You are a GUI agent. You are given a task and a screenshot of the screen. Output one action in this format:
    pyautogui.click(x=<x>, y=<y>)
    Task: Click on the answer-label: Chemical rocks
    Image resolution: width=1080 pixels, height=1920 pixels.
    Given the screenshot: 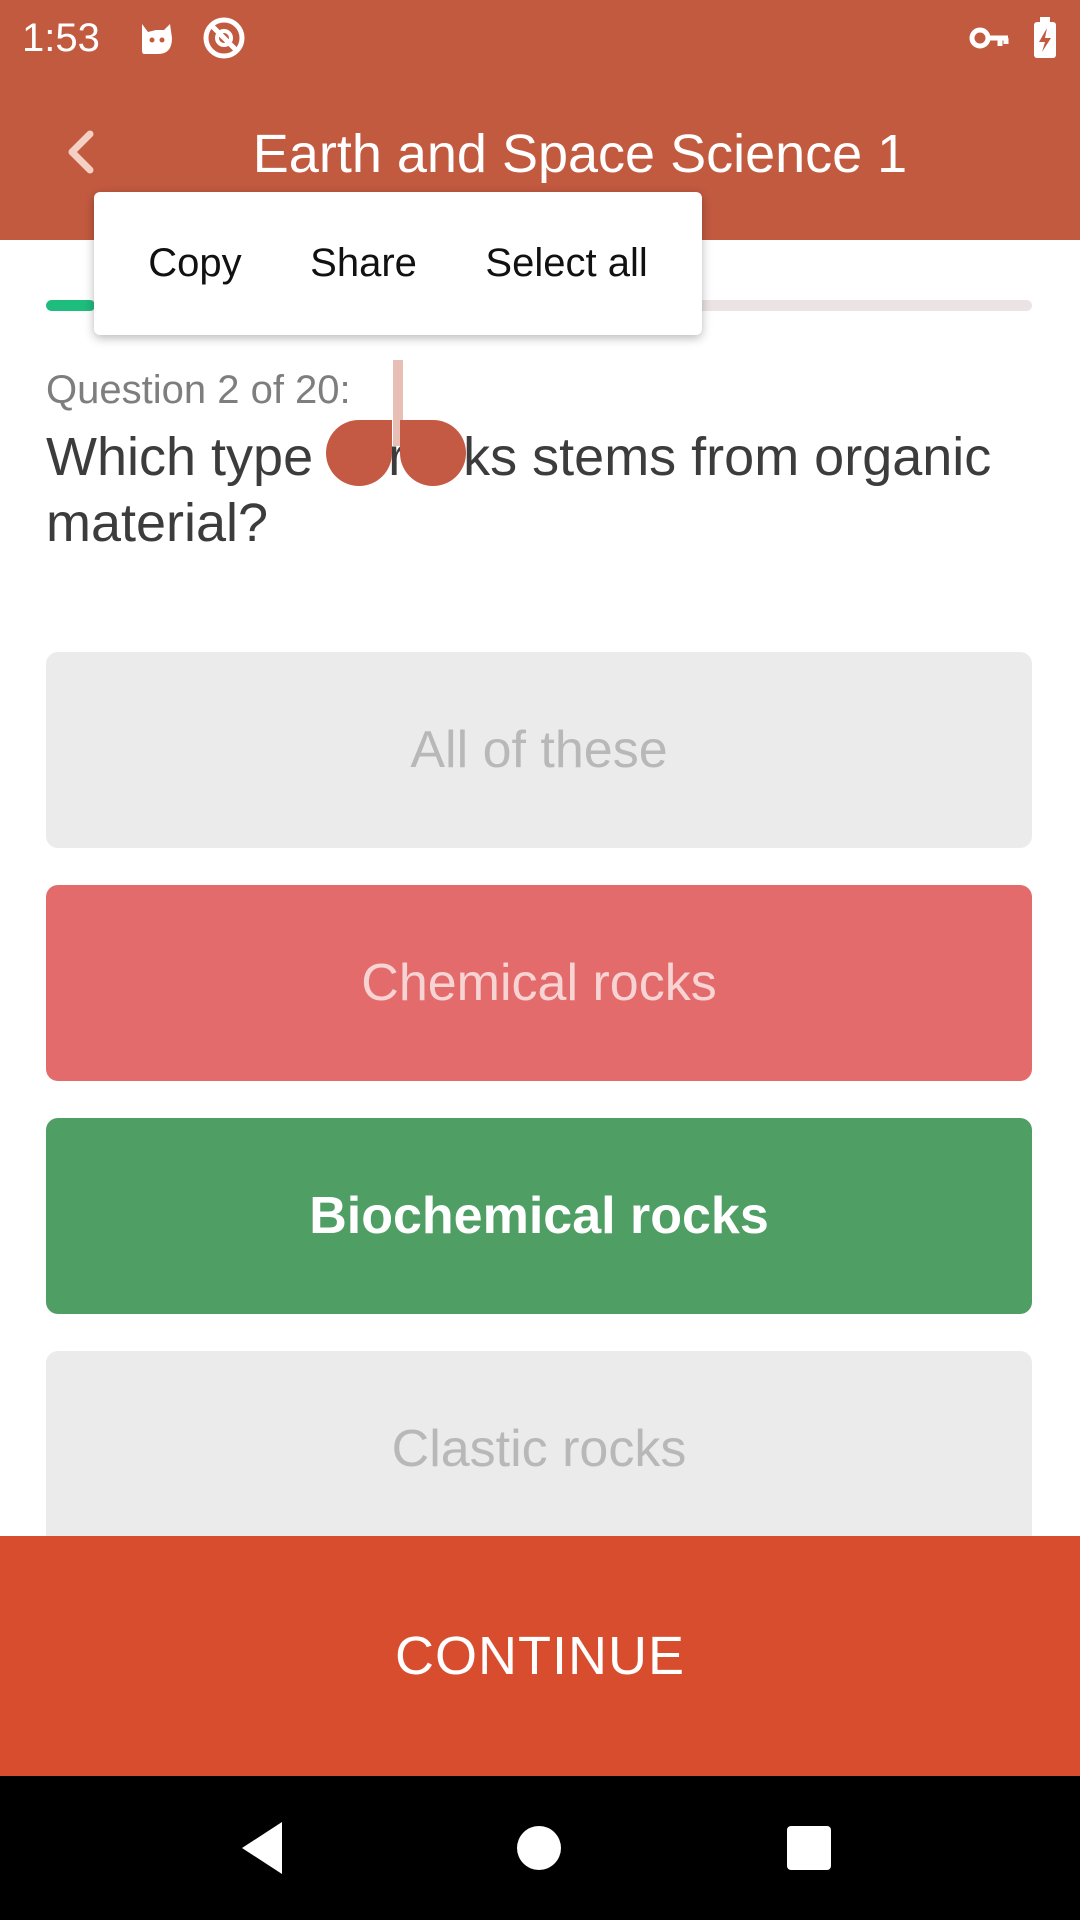 What is the action you would take?
    pyautogui.click(x=539, y=983)
    